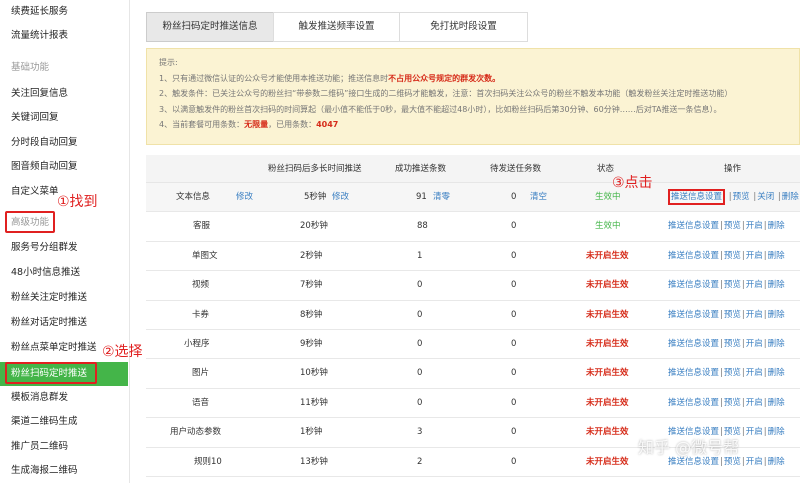 This screenshot has height=483, width=800. Describe the element at coordinates (64, 12) in the screenshot. I see `sidebar-item-0: 续费延长服务` at that location.